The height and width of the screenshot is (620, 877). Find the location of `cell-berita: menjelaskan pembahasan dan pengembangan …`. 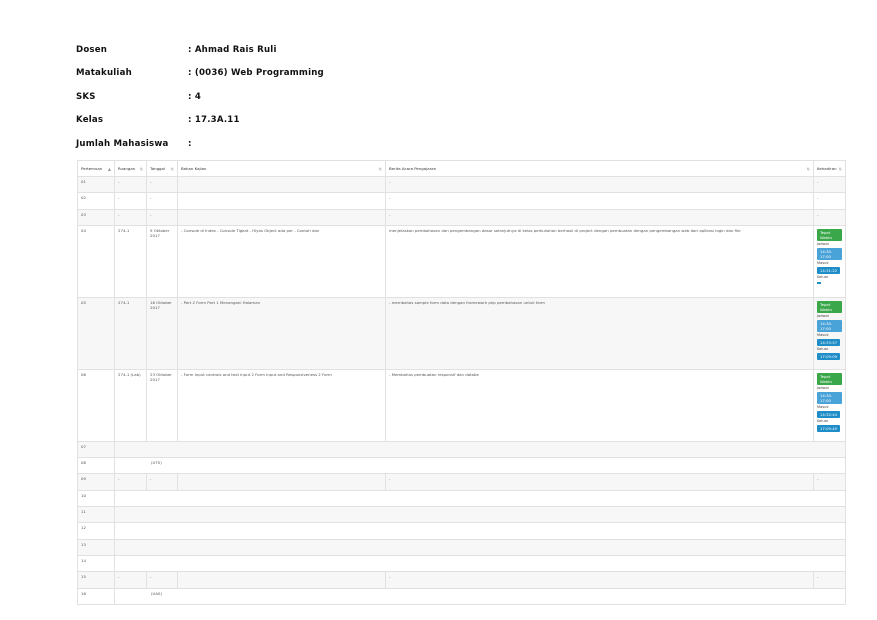

cell-berita: menjelaskan pembahasan dan pengembangan … is located at coordinates (599, 261).